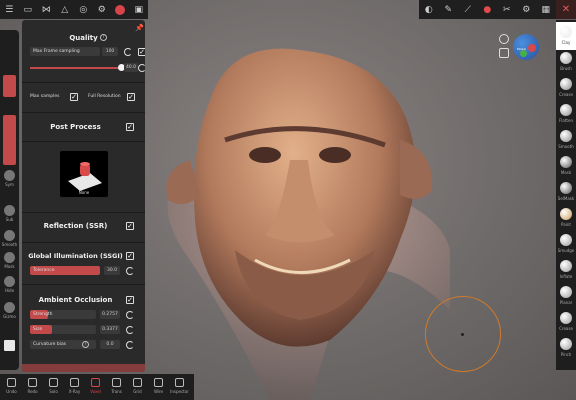  I want to click on history-icon: ◐, so click(429, 10).